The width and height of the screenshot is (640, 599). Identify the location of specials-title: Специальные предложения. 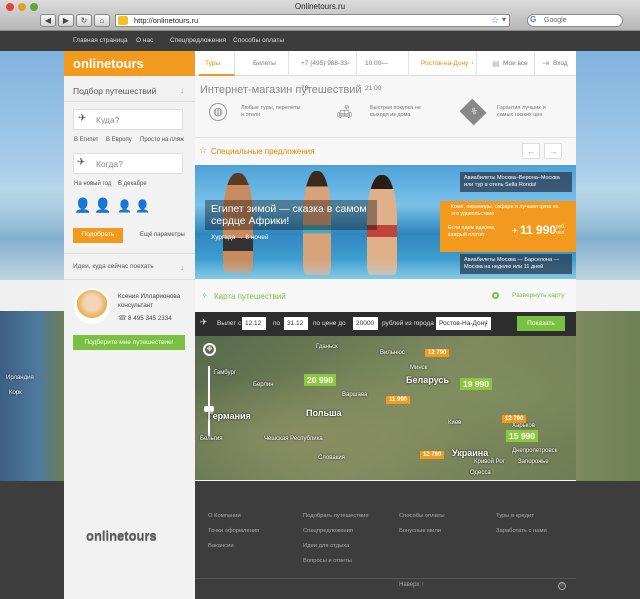
(263, 151).